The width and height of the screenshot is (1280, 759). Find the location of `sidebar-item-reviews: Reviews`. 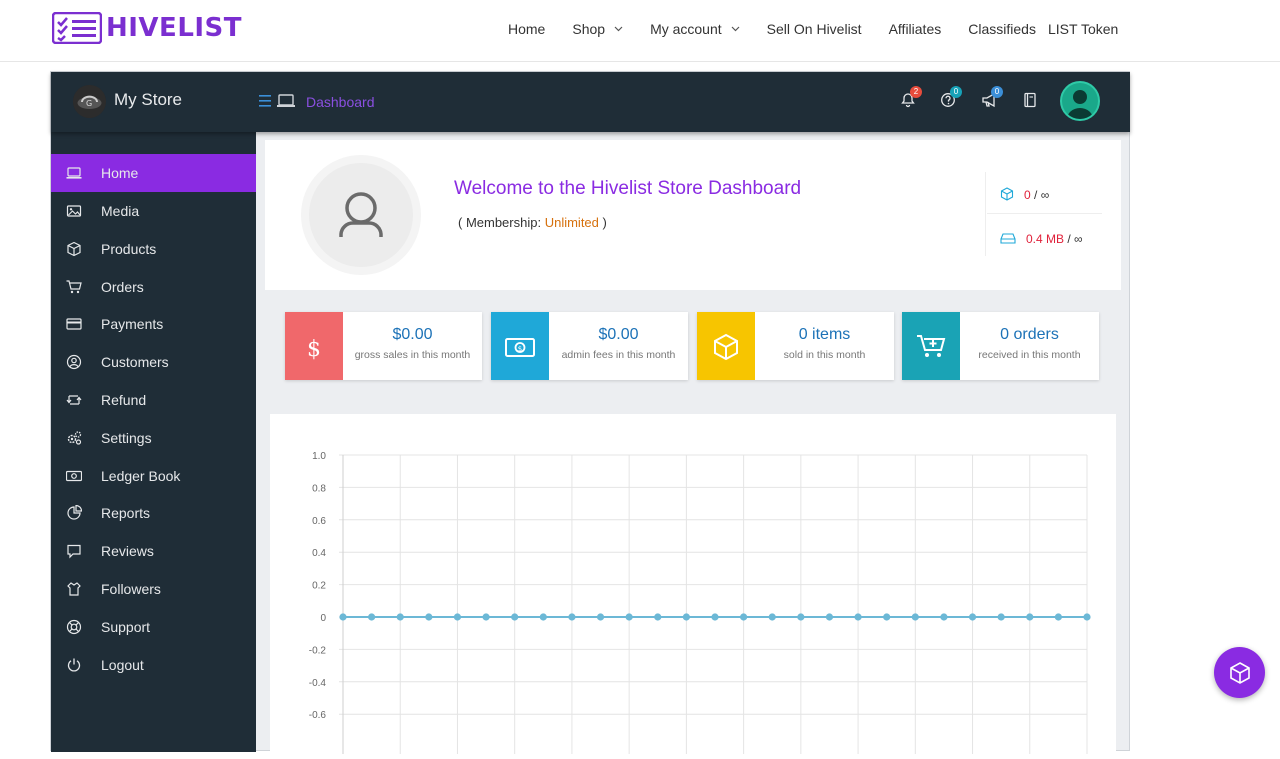

sidebar-item-reviews: Reviews is located at coordinates (153, 551).